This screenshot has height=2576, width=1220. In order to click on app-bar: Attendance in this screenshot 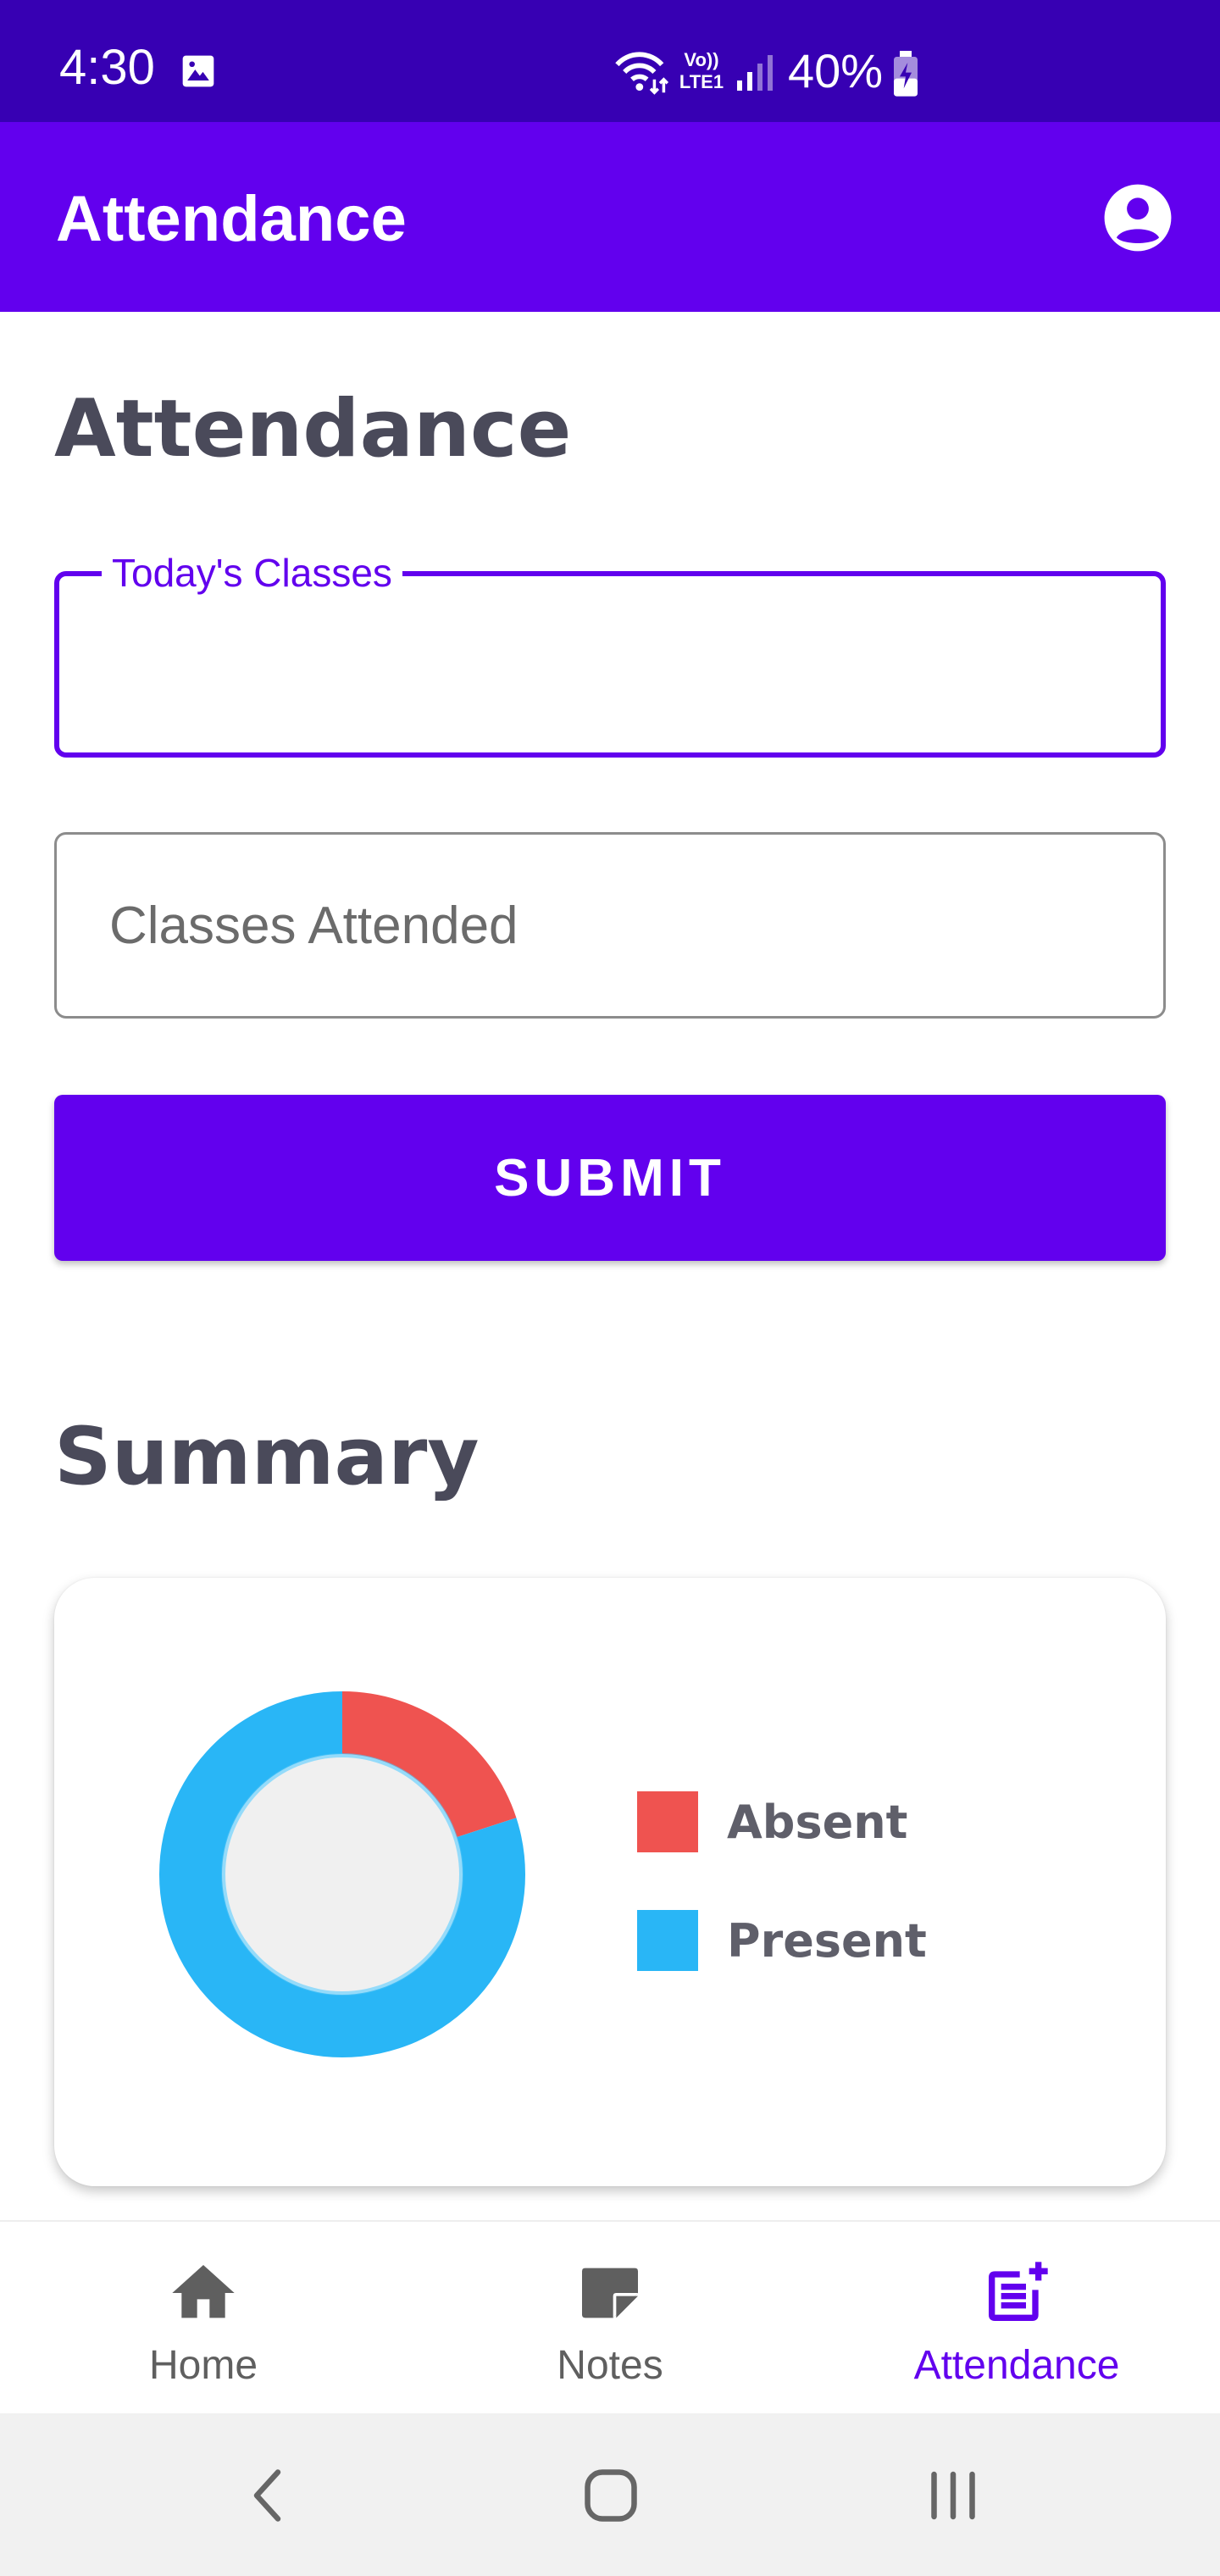, I will do `click(610, 217)`.